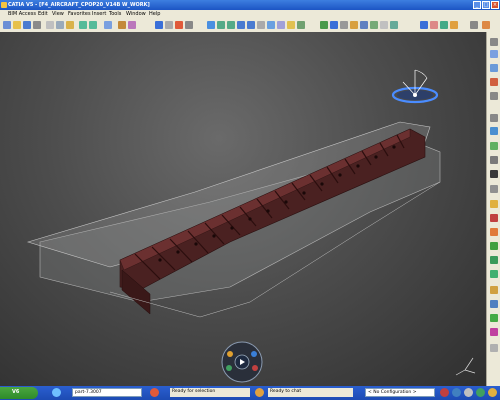 The width and height of the screenshot is (500, 400). I want to click on trim-icon, so click(494, 160).